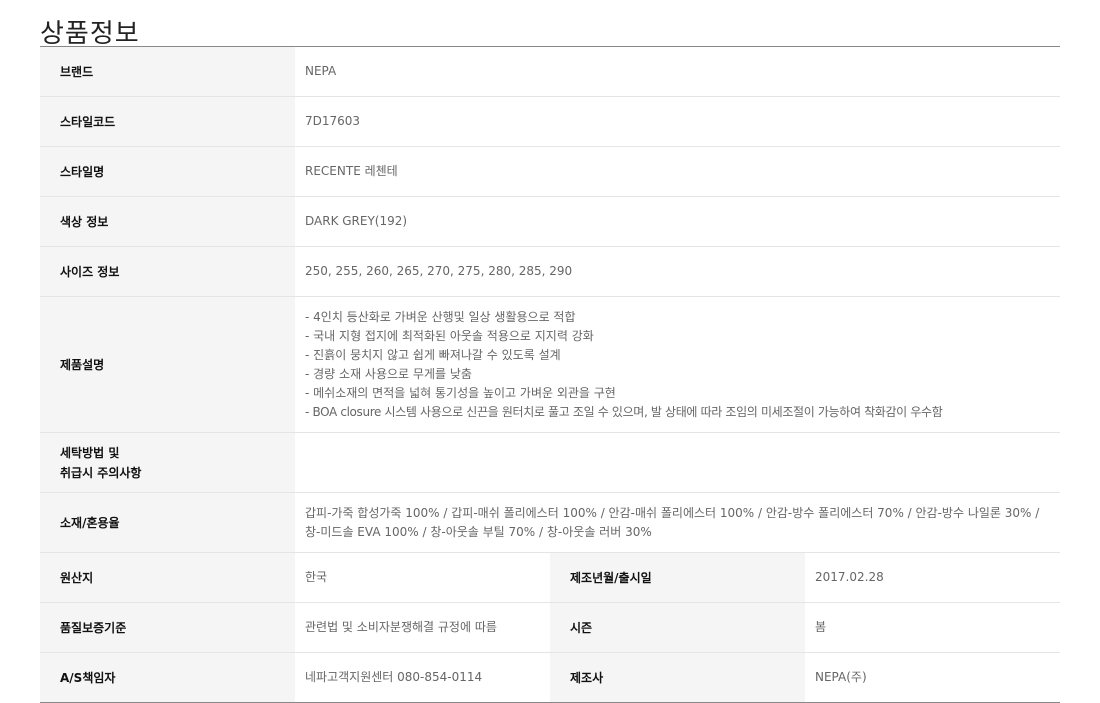 This screenshot has width=1100, height=703. I want to click on table-row-care: 세탁방법 및 취급시 주의사항, so click(550, 462).